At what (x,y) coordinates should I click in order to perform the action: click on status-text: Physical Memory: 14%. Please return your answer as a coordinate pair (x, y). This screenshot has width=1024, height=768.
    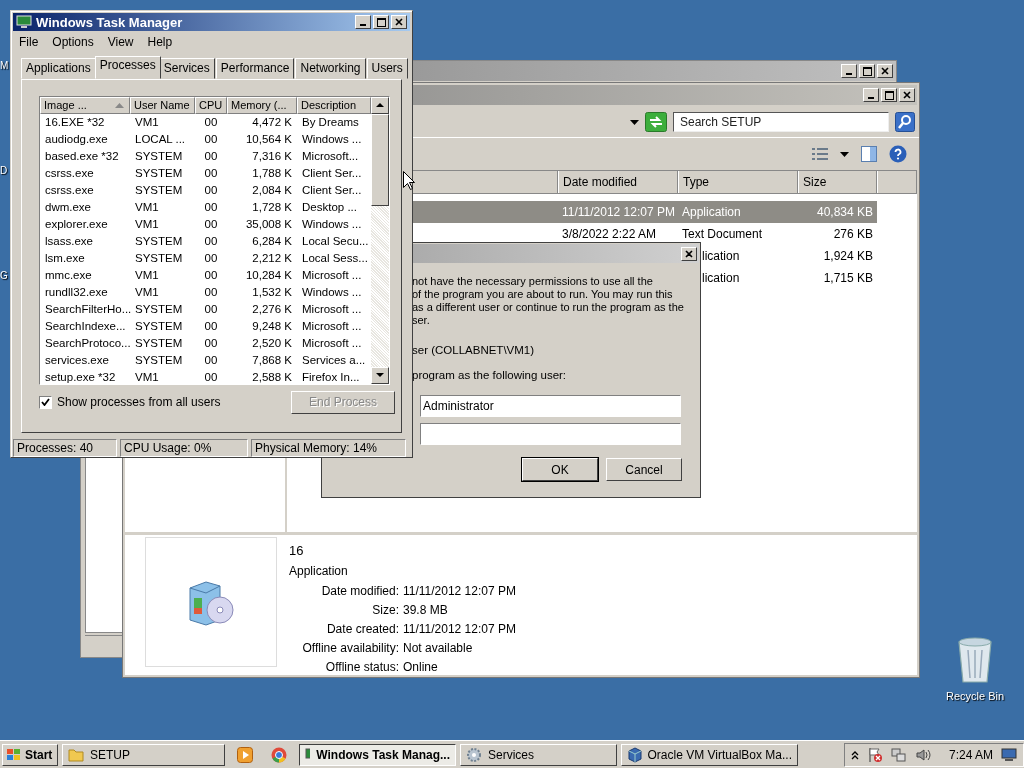
    Looking at the image, I should click on (328, 448).